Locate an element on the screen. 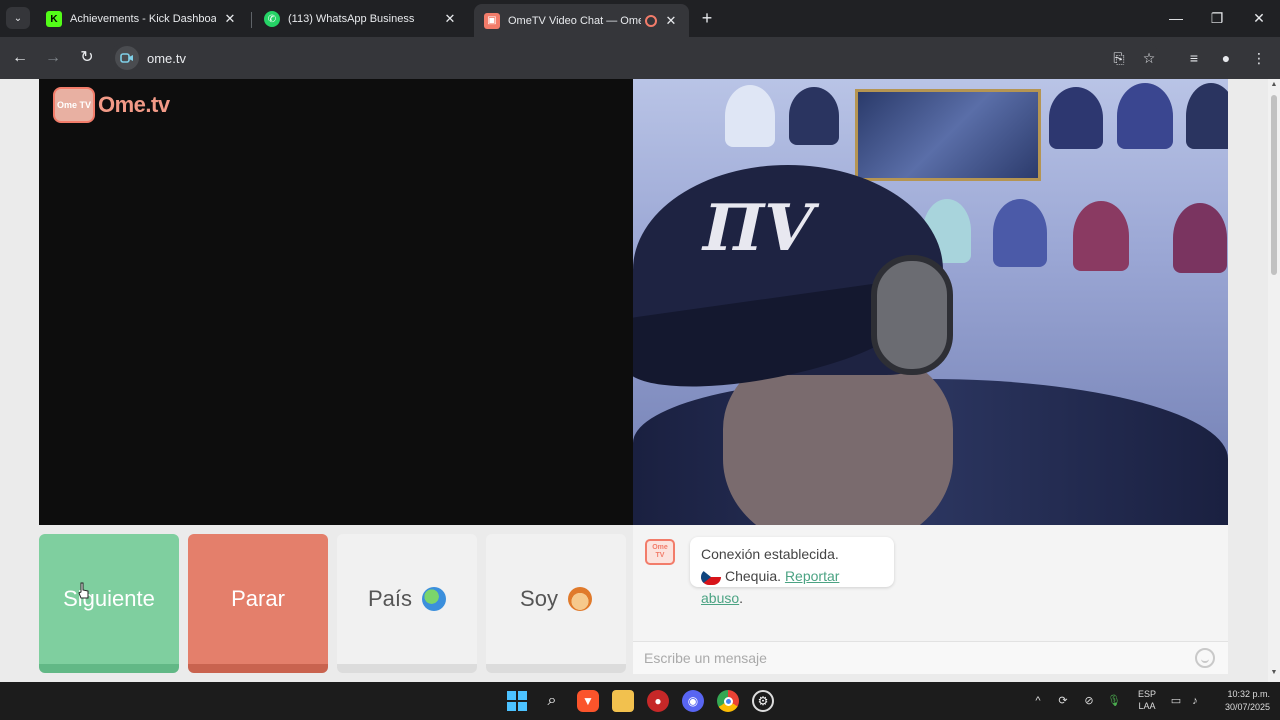 Image resolution: width=1280 pixels, height=720 pixels. connection-status: Conexión establecida. is located at coordinates (770, 554).